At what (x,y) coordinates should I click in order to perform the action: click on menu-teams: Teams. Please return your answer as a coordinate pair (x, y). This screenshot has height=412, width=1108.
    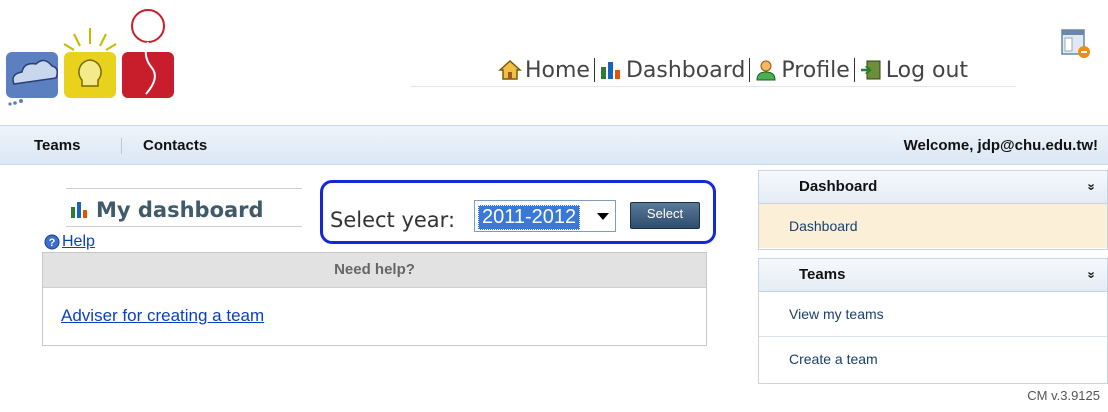
    Looking at the image, I should click on (57, 145).